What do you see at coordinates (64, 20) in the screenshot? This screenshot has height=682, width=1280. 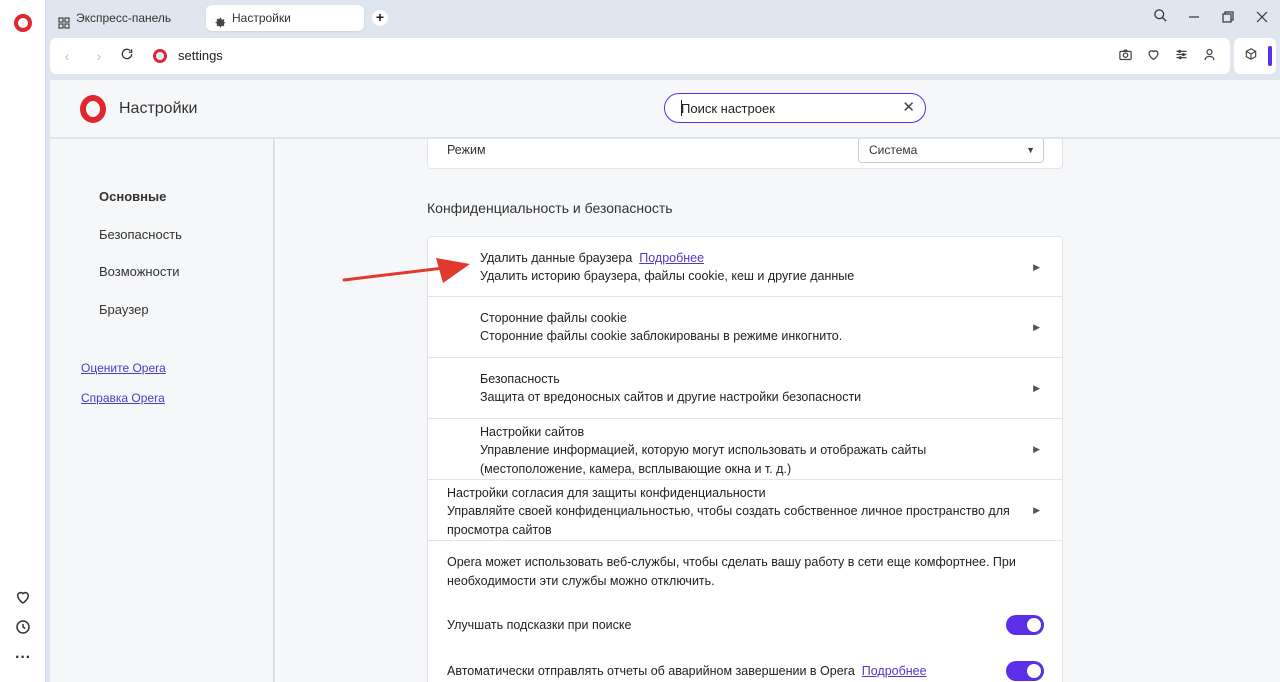 I see `grid-icon` at bounding box center [64, 20].